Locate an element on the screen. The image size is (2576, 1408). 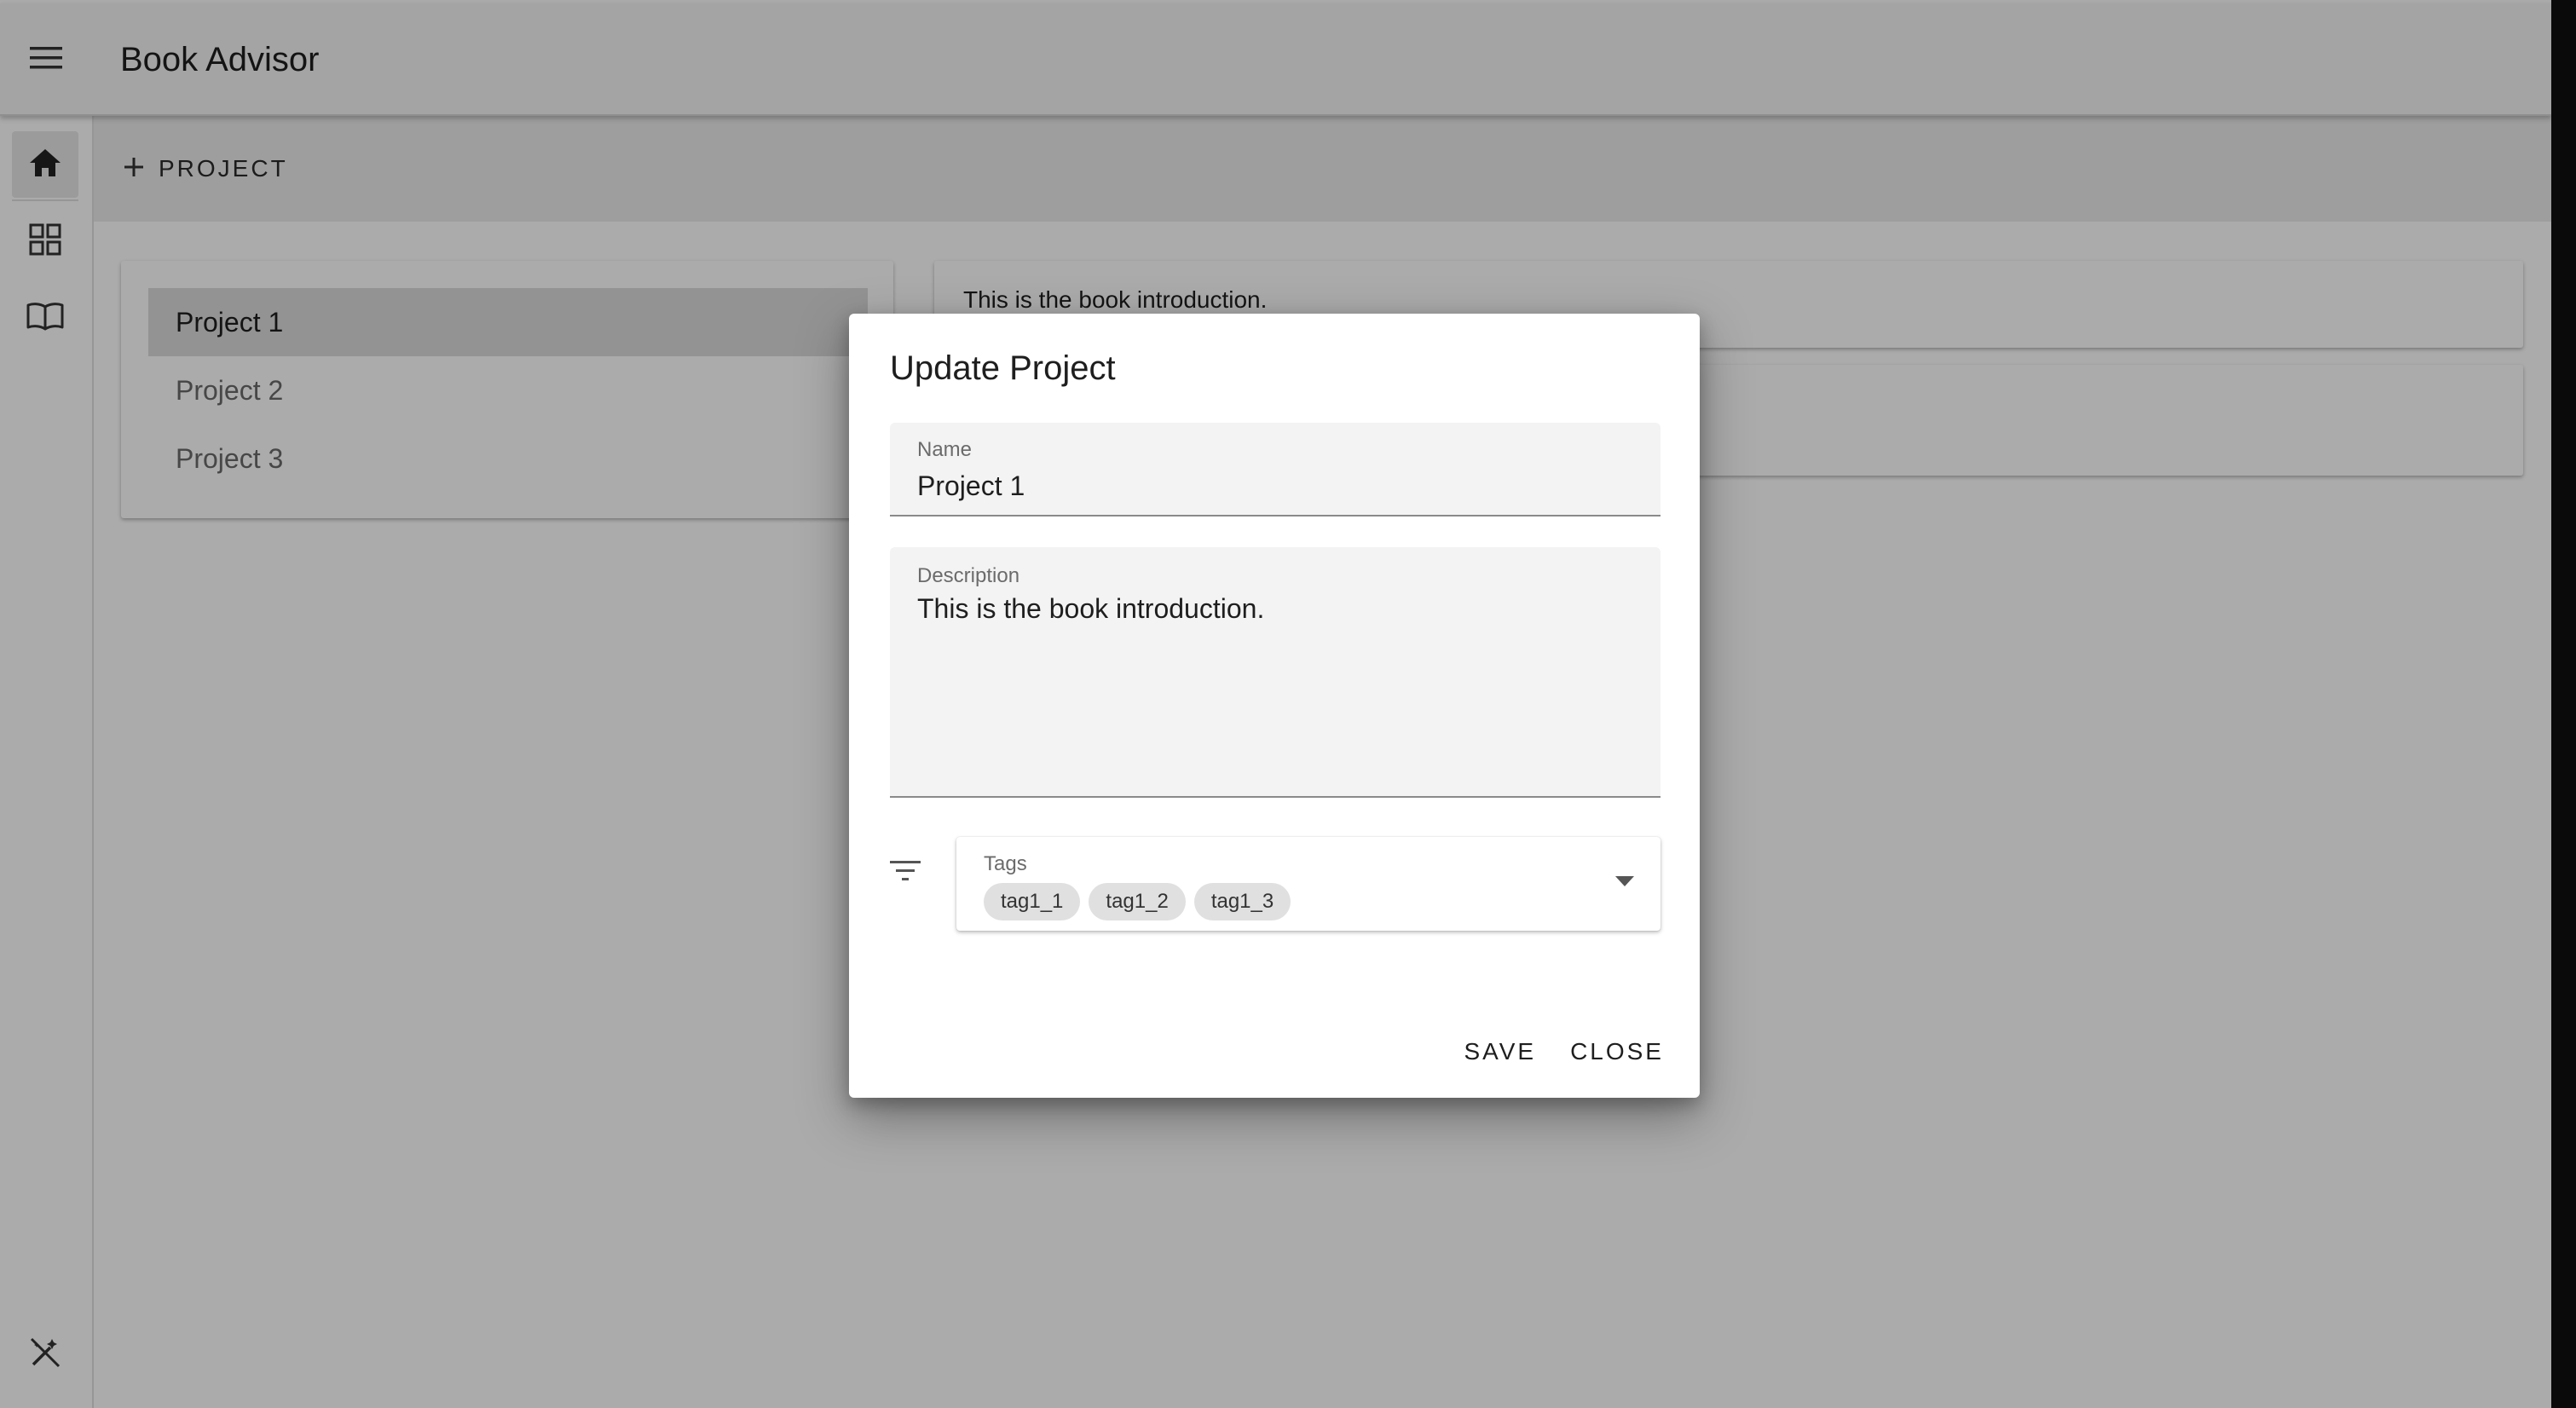
window-edge is located at coordinates (2563, 704).